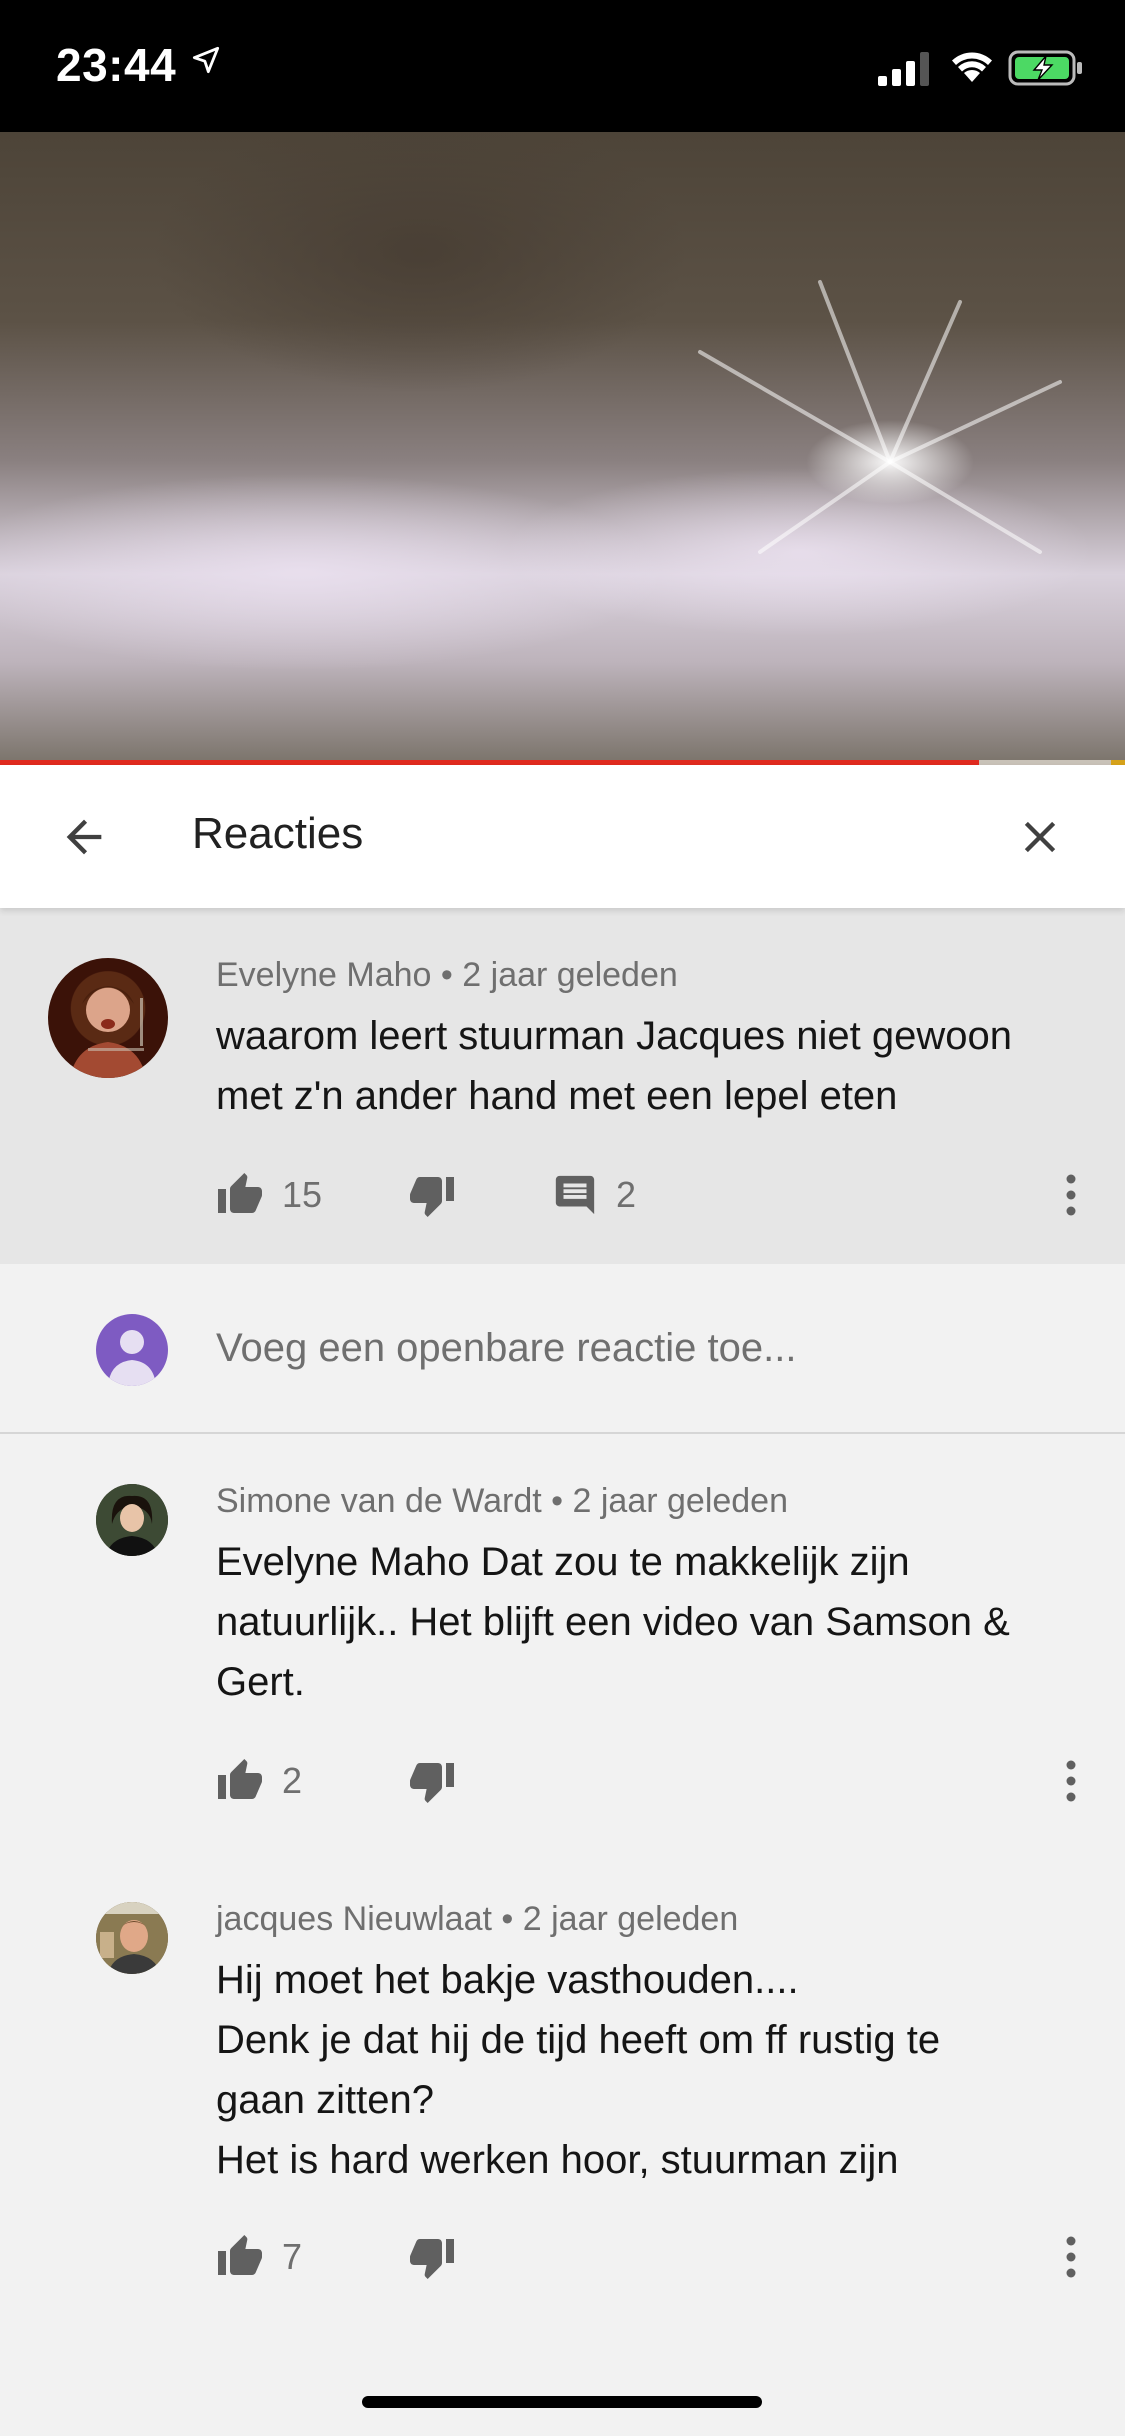 The image size is (1125, 2436). Describe the element at coordinates (278, 833) in the screenshot. I see `page-title: Reacties` at that location.